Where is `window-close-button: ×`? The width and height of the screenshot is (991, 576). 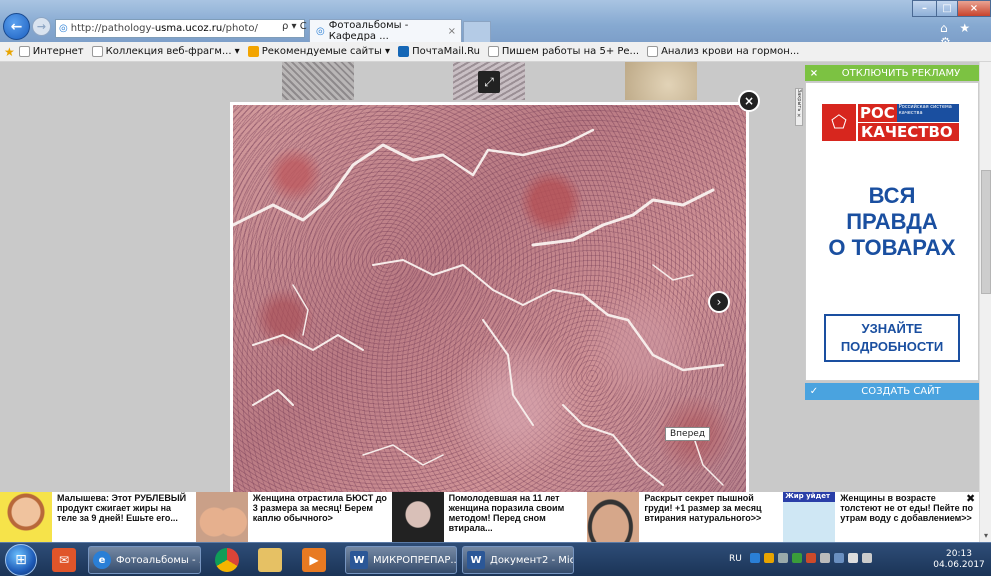
window-close-button: × is located at coordinates (974, 8).